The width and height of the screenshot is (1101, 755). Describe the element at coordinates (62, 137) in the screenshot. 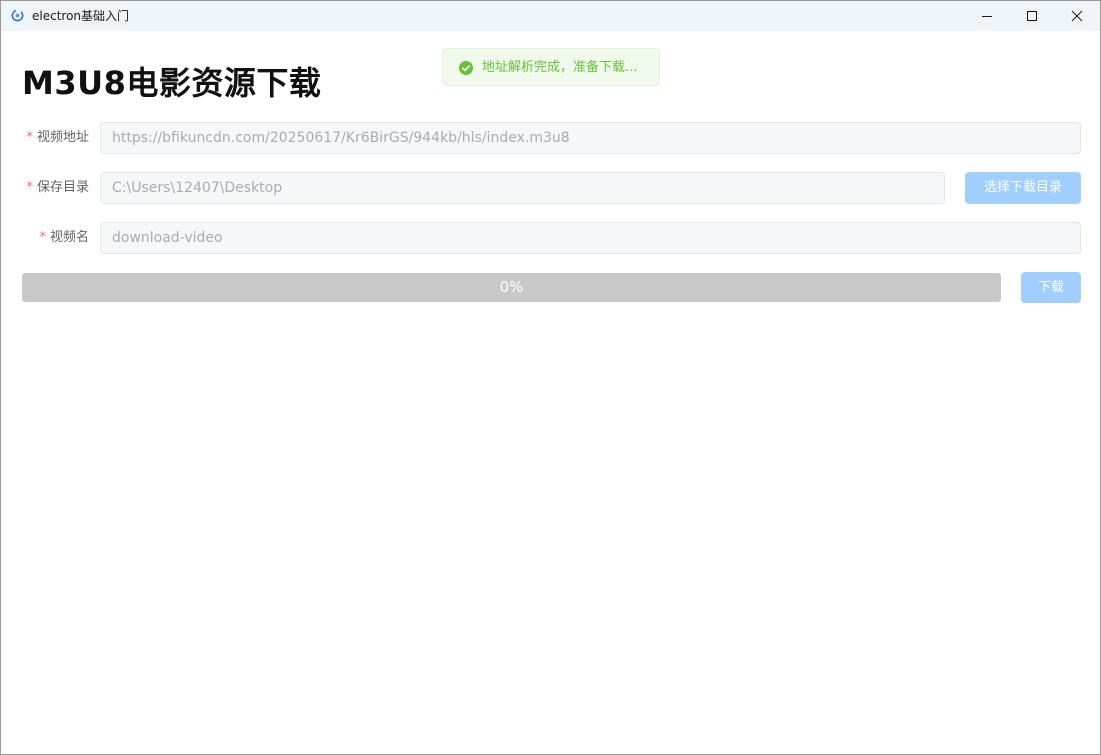

I see `video-url-label-text: 视频地址` at that location.